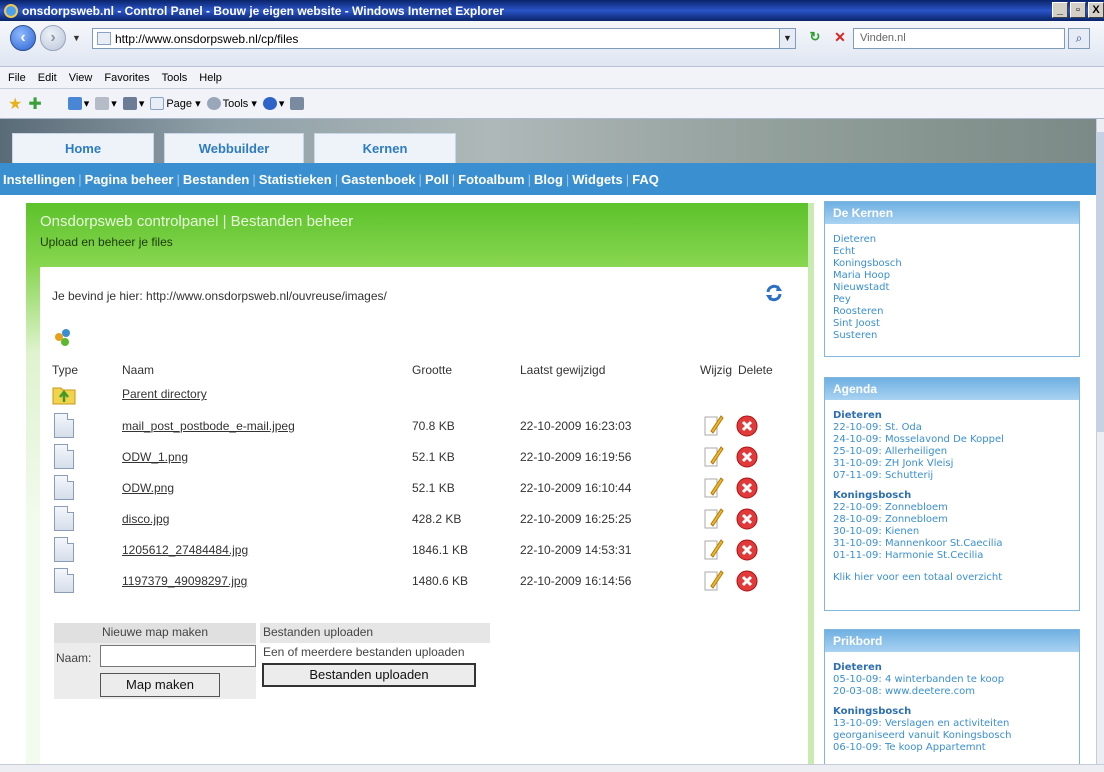 This screenshot has height=772, width=1104. I want to click on research-button, so click(297, 103).